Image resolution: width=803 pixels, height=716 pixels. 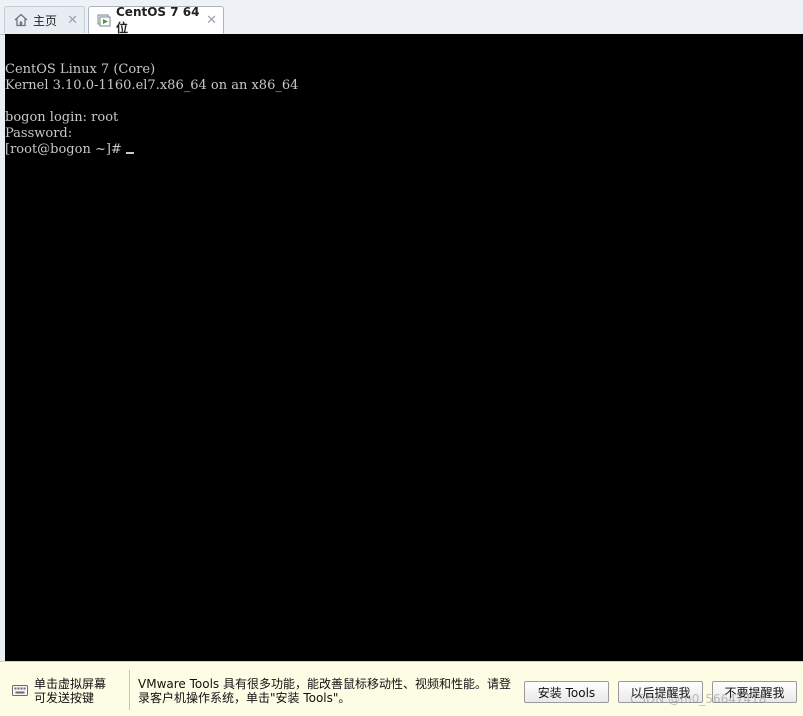 I want to click on tab-centos-vm: CentOS 7 64 位 ✕, so click(x=156, y=19).